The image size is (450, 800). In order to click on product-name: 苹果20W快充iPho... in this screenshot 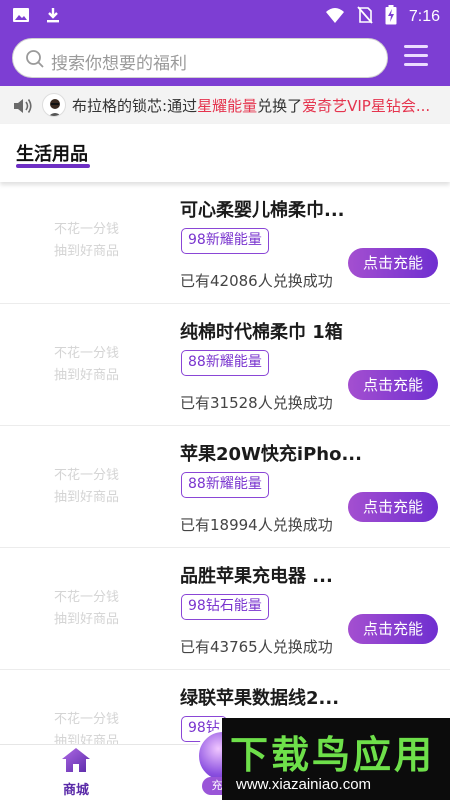, I will do `click(271, 454)`.